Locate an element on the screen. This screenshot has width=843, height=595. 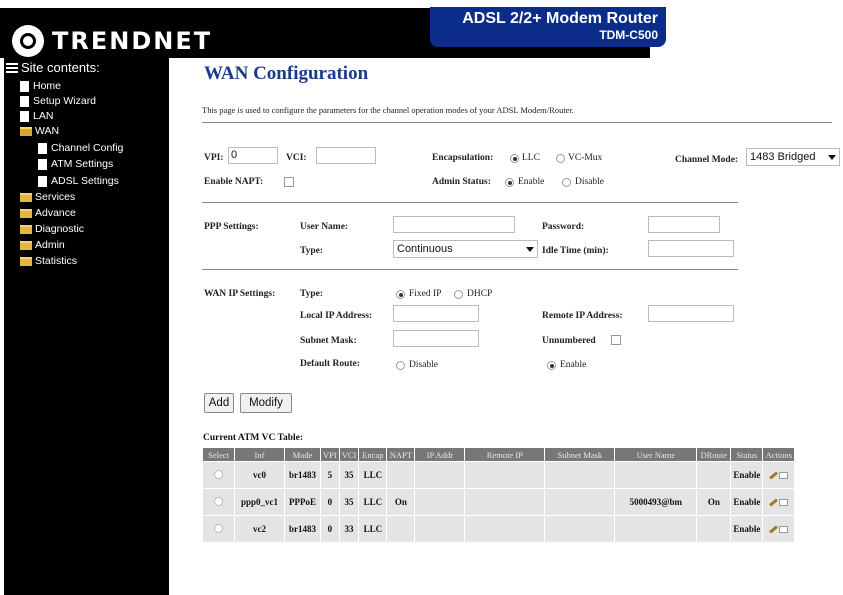
enable-napt-checkbox is located at coordinates (289, 182).